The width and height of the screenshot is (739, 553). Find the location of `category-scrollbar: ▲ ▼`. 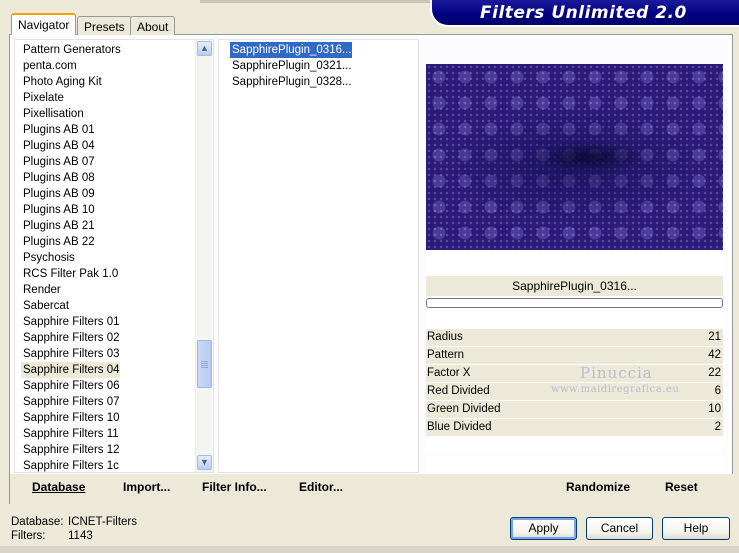

category-scrollbar: ▲ ▼ is located at coordinates (203, 256).